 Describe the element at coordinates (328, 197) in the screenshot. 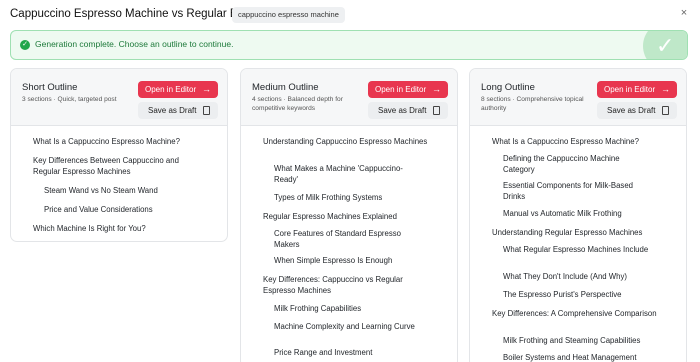

I see `outline-subheading: Types of Milk Frothing Systems` at that location.